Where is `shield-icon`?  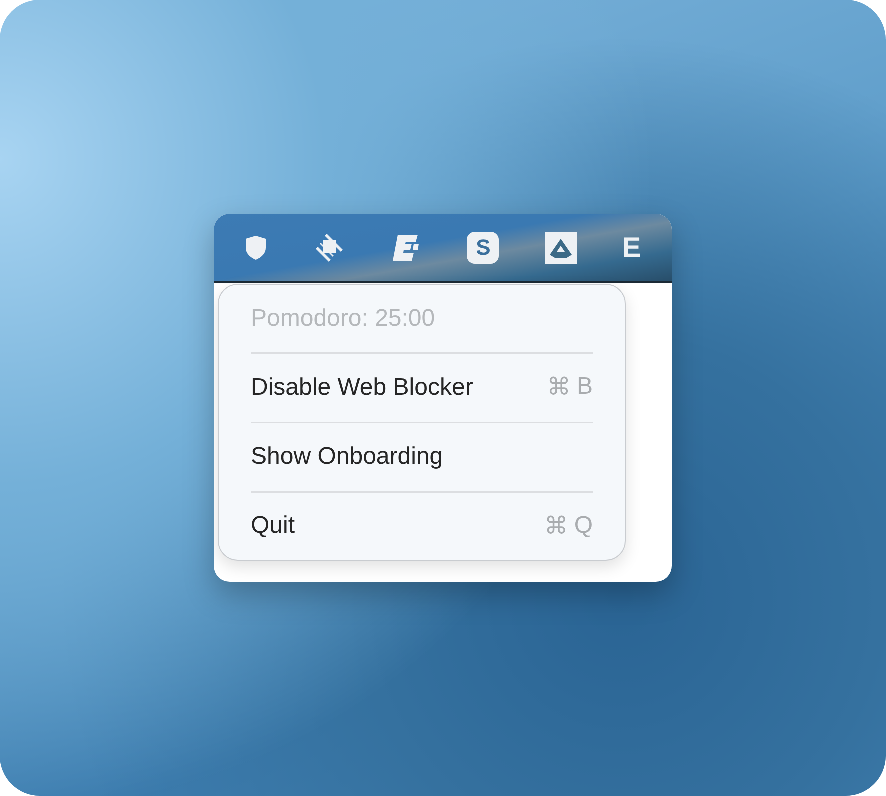
shield-icon is located at coordinates (255, 247).